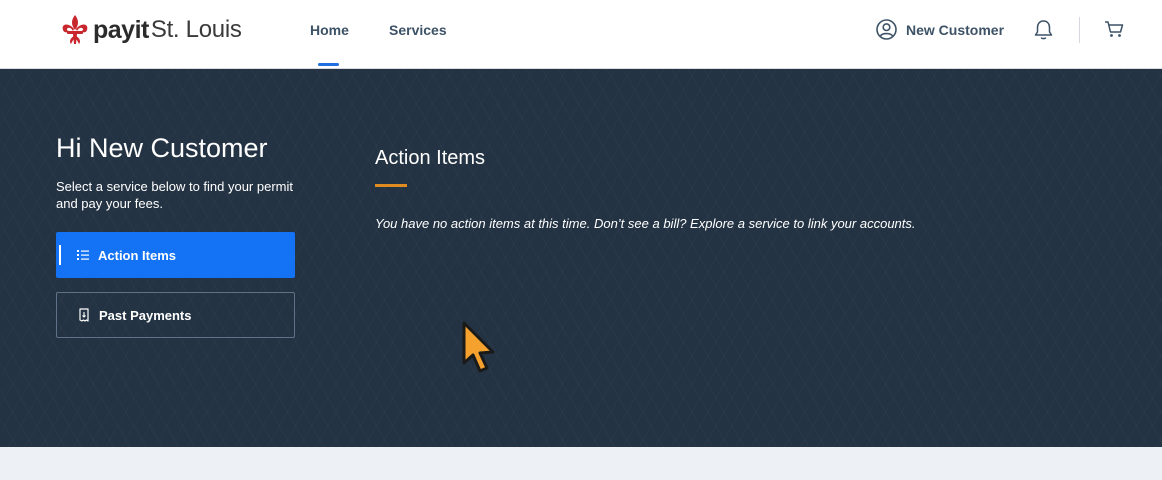  I want to click on payit-st-louis-logo: payit St. Louis, so click(151, 30).